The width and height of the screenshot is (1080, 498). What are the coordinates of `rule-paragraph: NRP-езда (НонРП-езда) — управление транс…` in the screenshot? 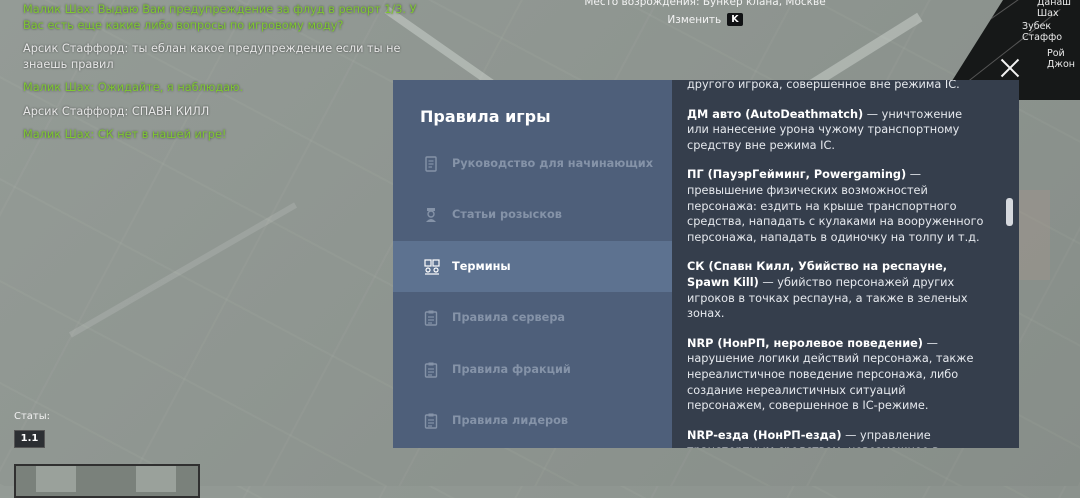 It's located at (837, 438).